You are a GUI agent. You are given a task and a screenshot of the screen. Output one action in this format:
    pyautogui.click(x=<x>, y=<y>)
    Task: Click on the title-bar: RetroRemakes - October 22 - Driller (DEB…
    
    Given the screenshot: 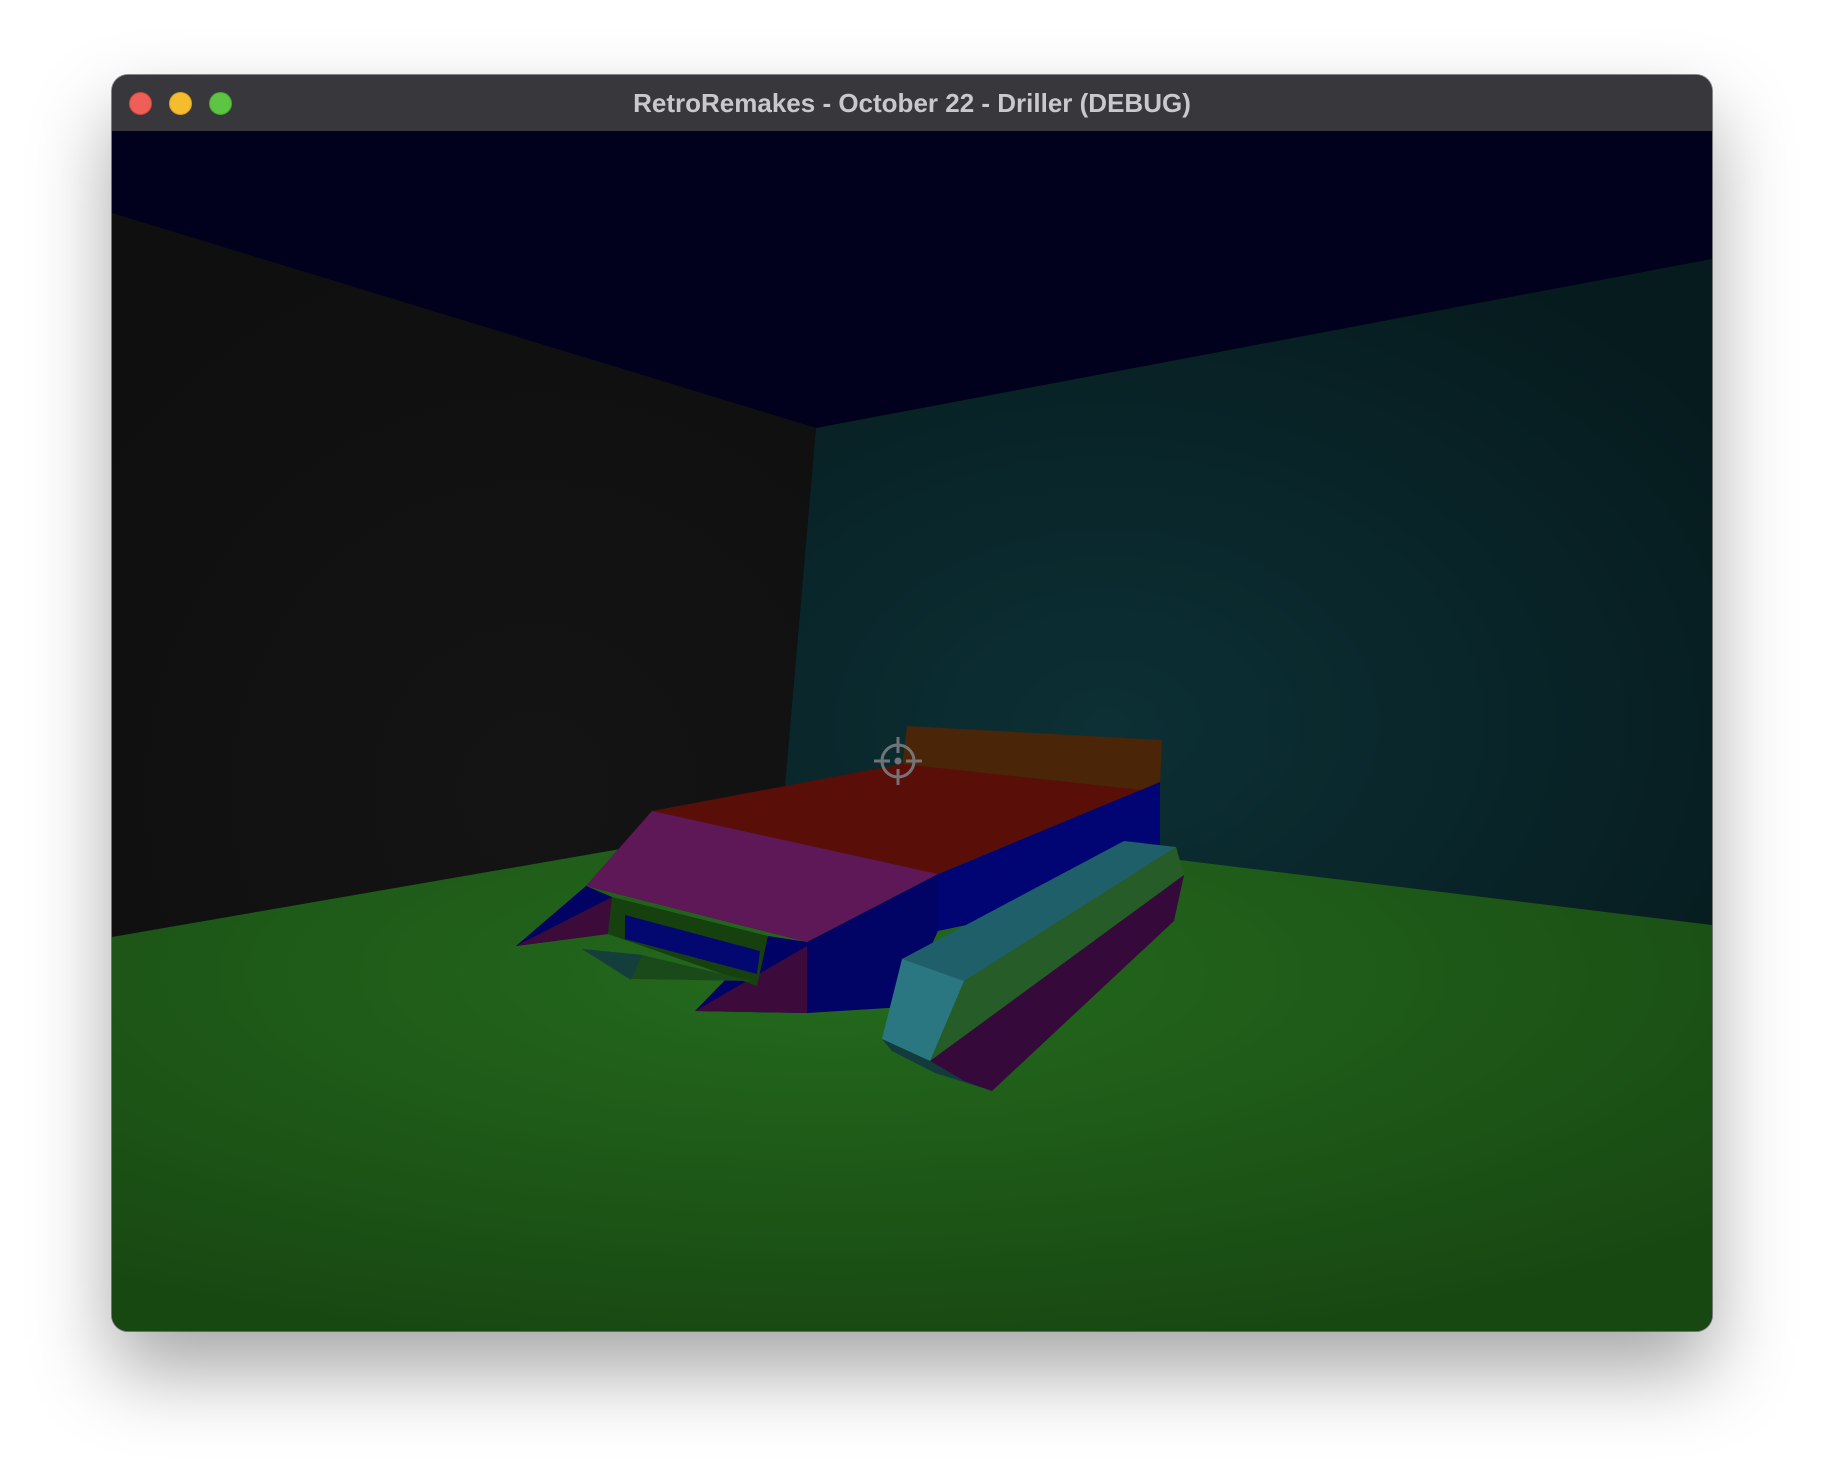 What is the action you would take?
    pyautogui.click(x=912, y=103)
    